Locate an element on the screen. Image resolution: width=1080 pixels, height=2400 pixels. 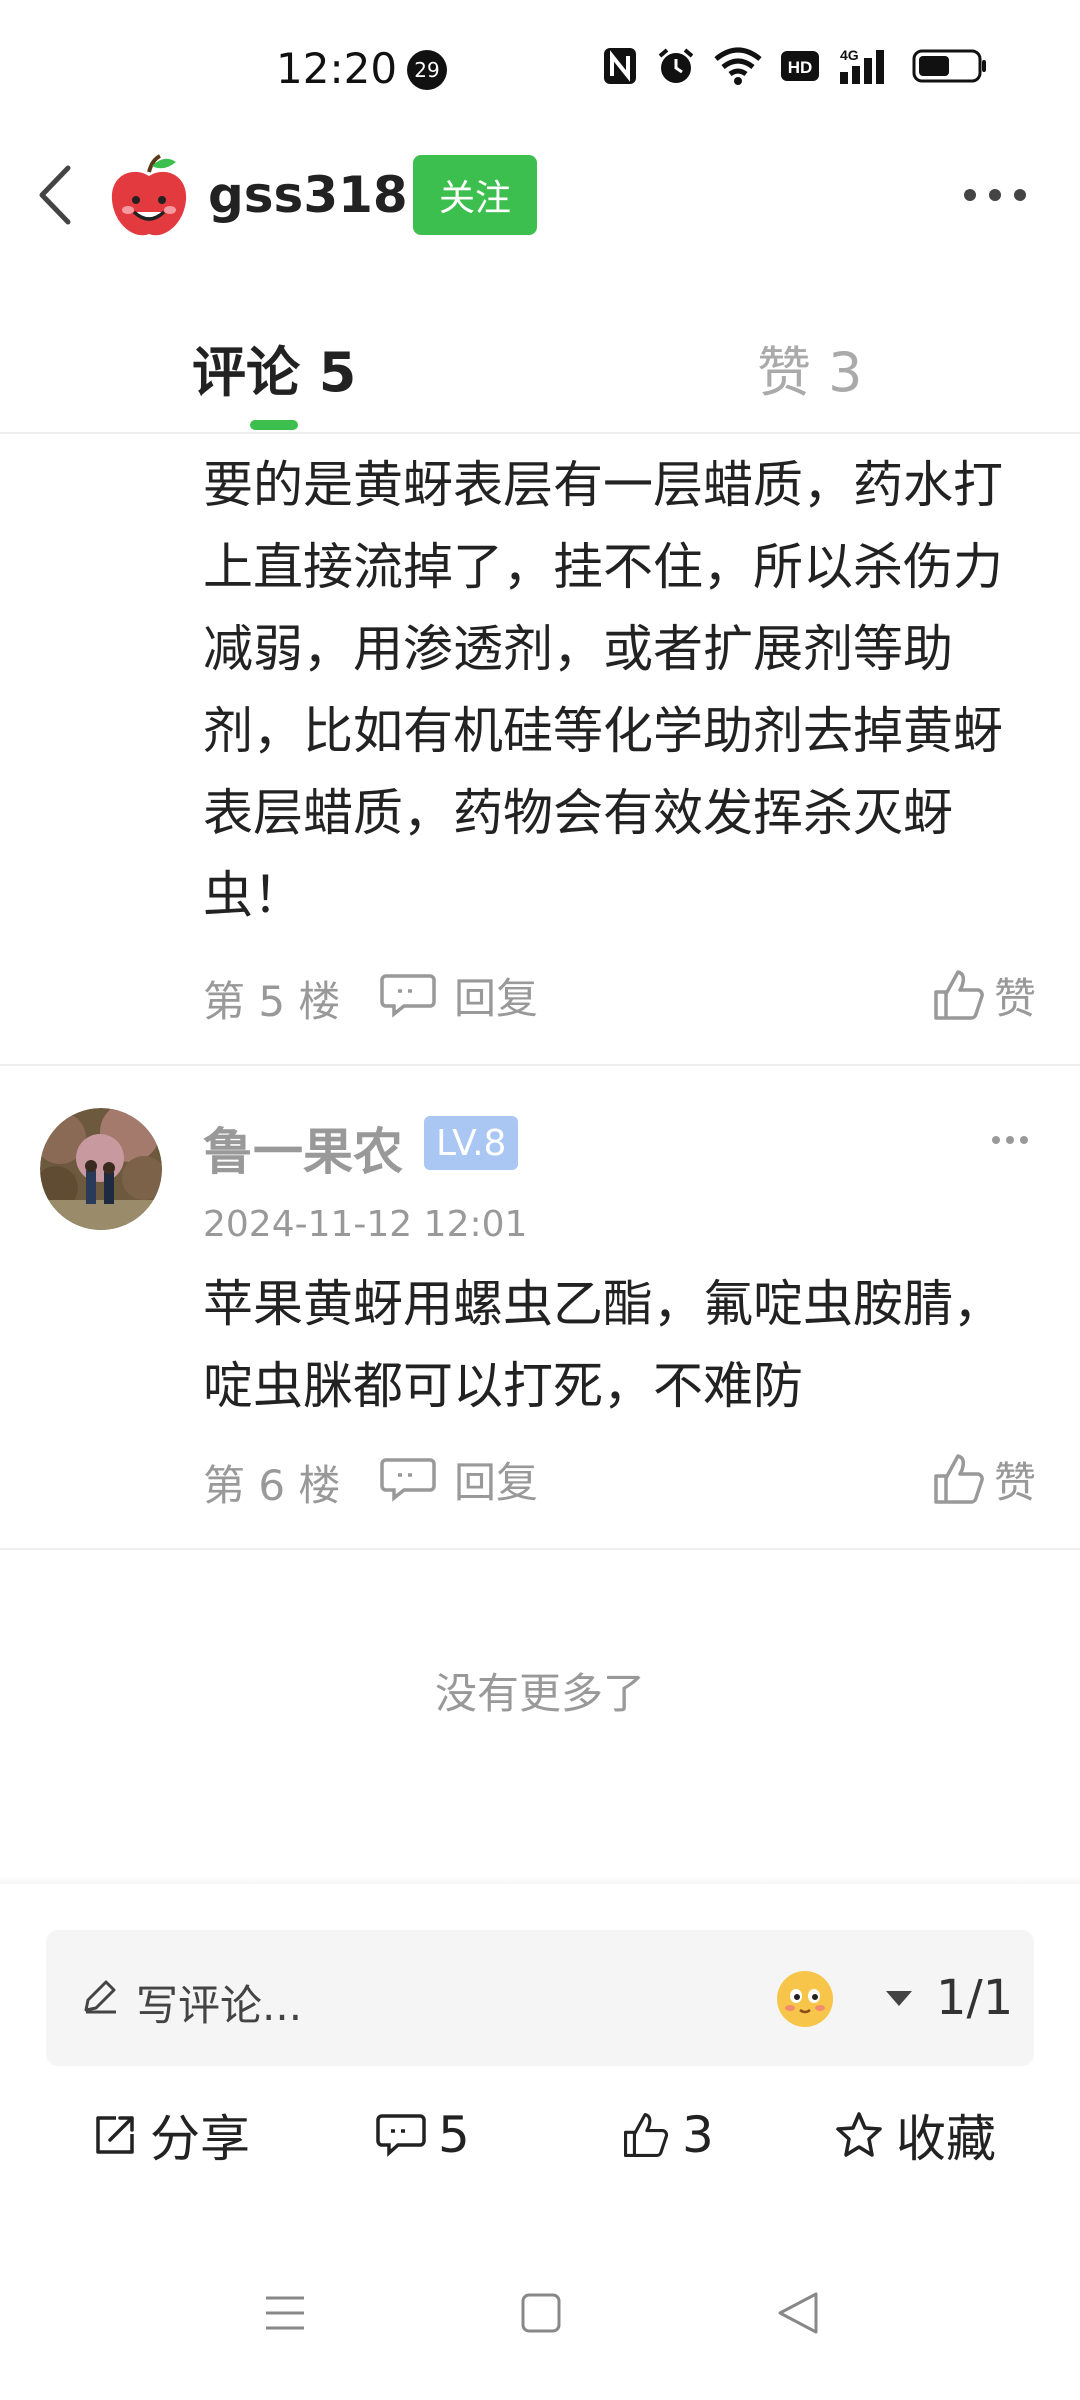
favorite-button: 收藏 is located at coordinates (915, 2135).